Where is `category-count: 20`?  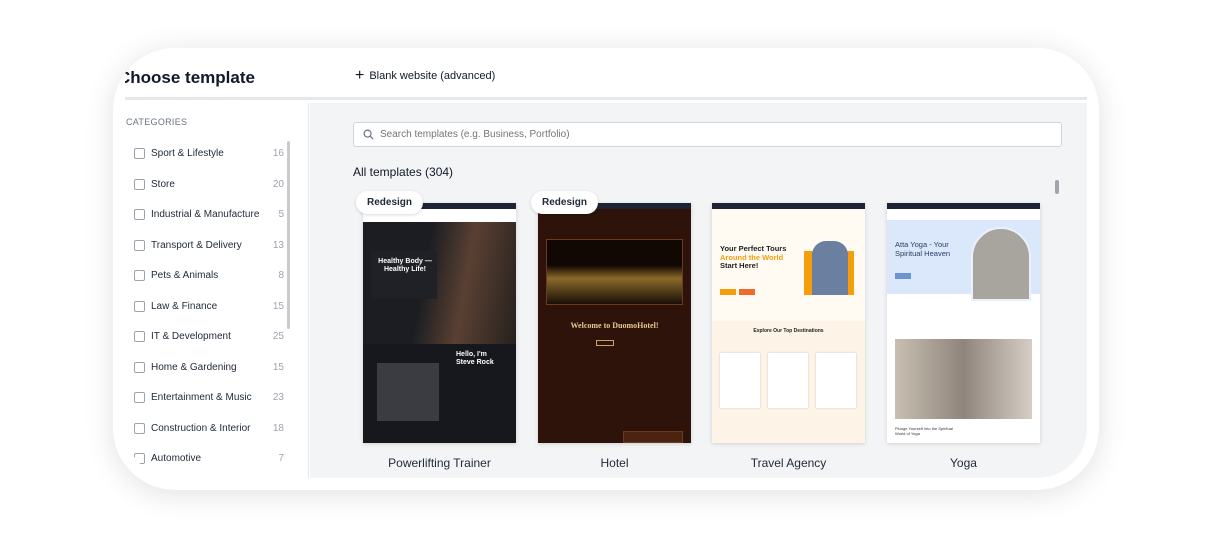
category-count: 20 is located at coordinates (278, 184).